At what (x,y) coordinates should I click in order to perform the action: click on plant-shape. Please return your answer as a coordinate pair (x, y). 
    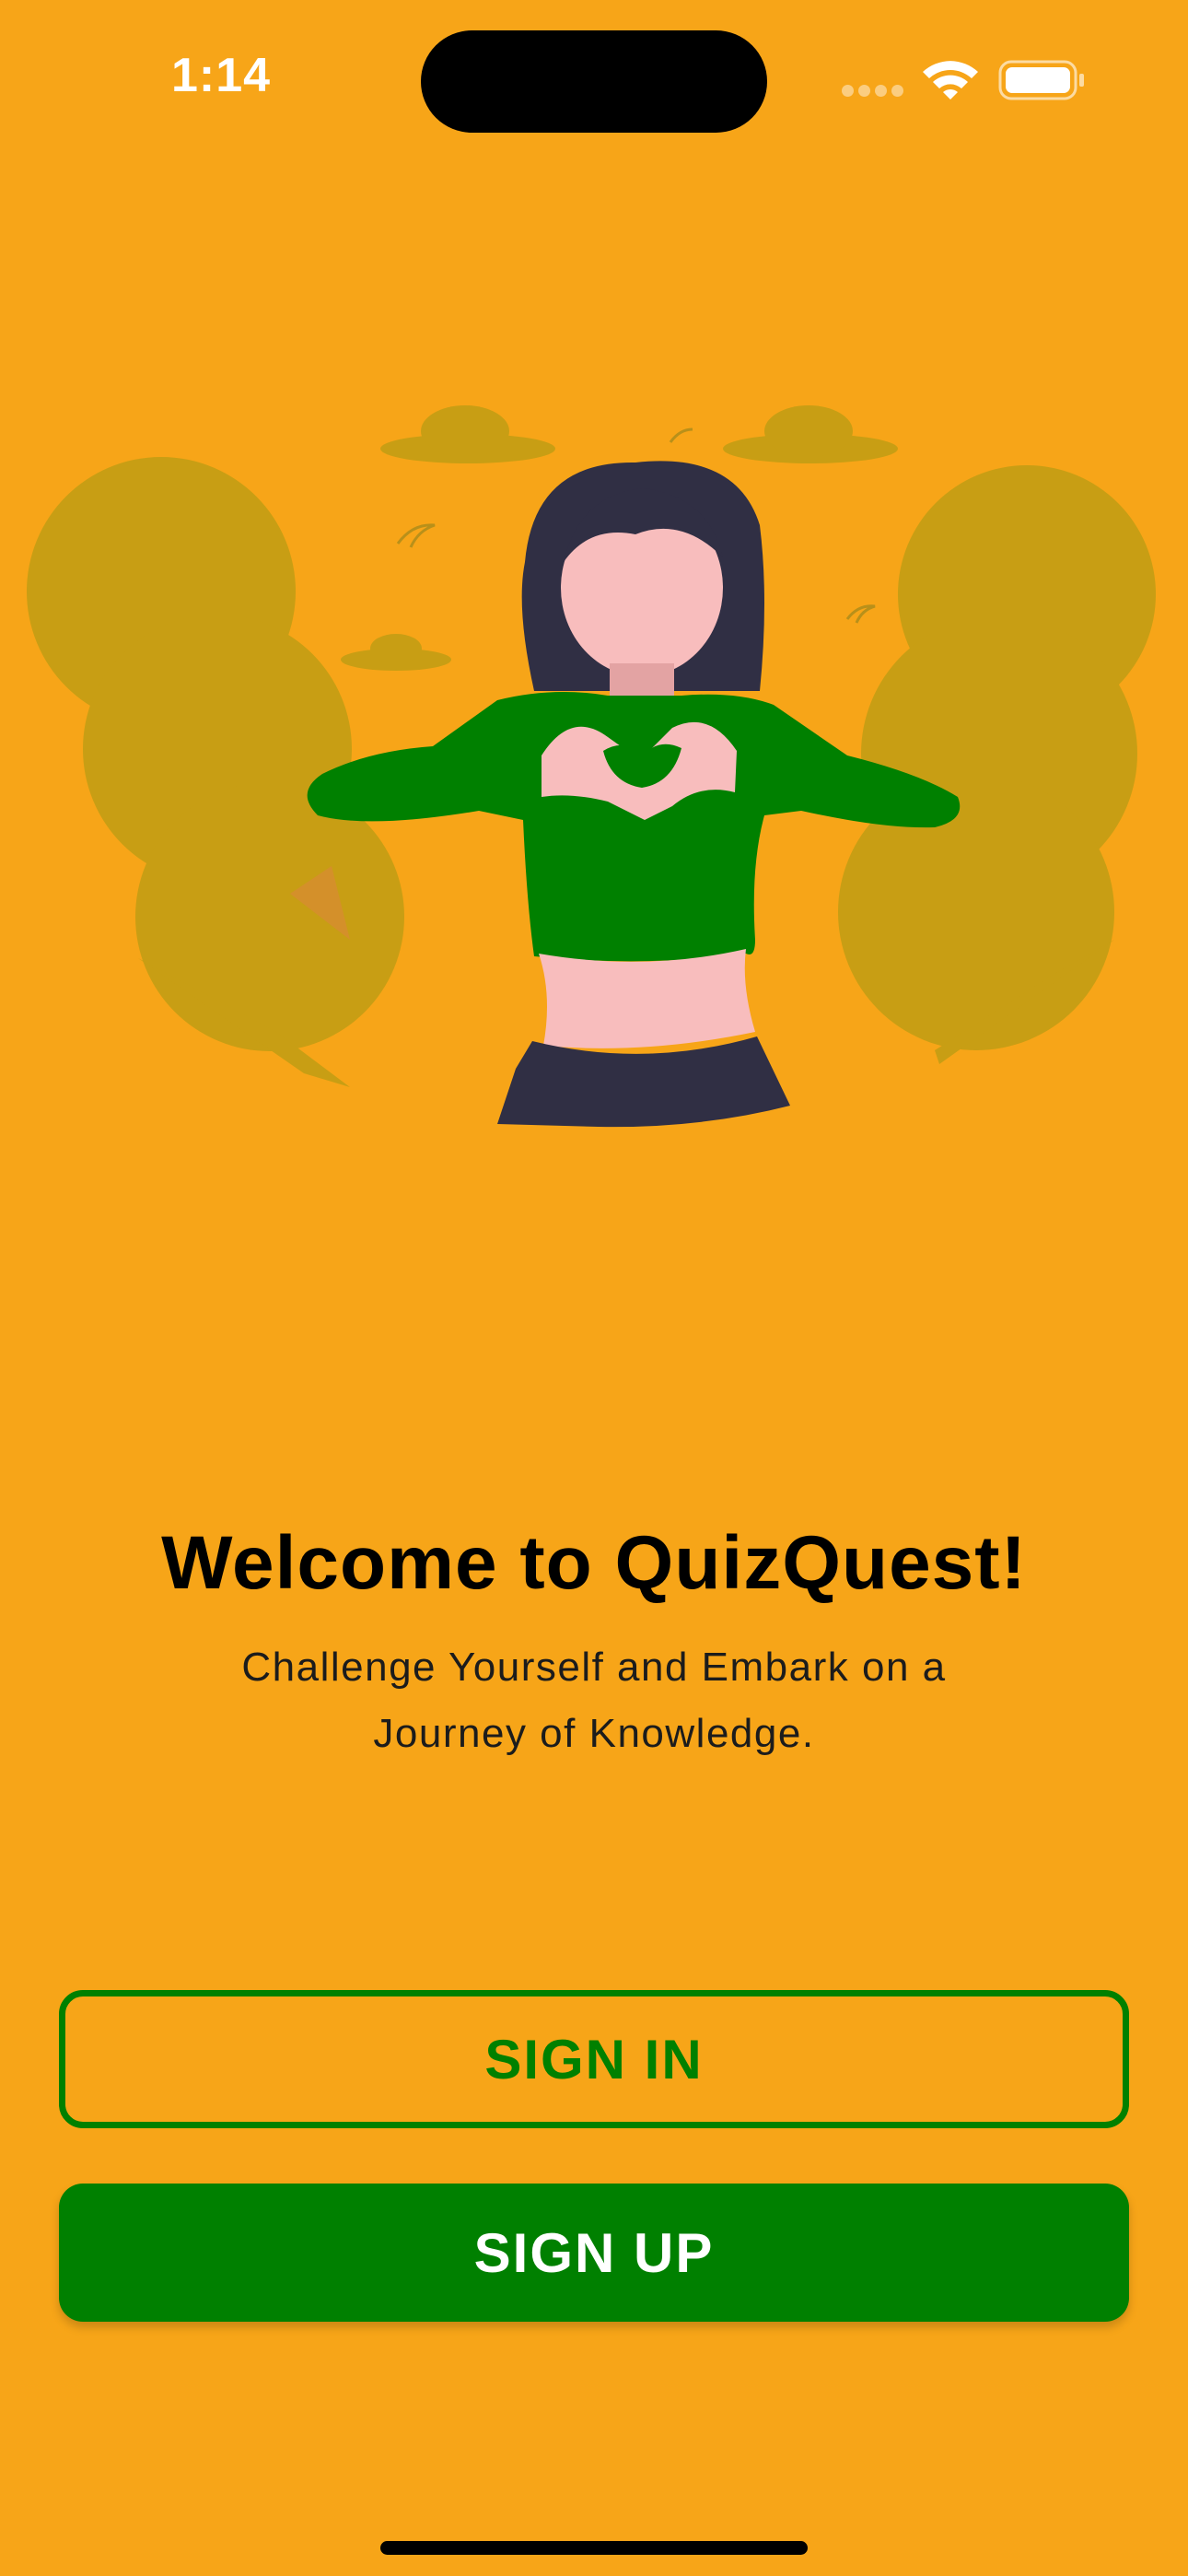
    Looking at the image, I should click on (997, 764).